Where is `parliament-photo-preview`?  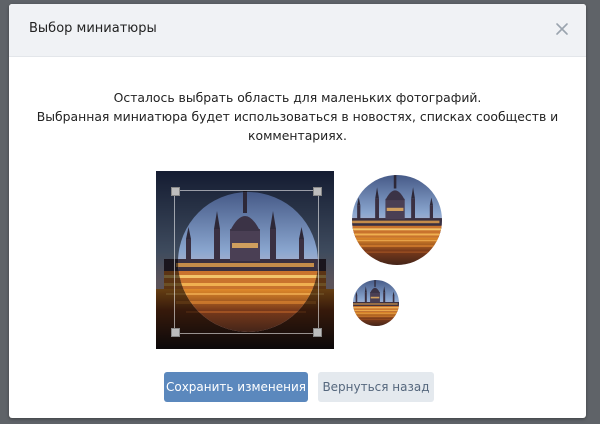 parliament-photo-preview is located at coordinates (397, 220).